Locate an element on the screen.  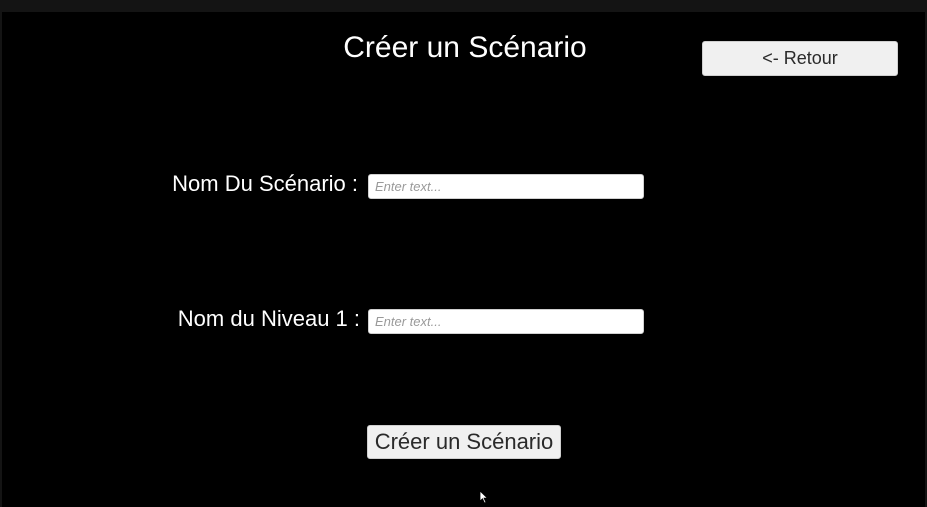
level-name-input is located at coordinates (506, 321).